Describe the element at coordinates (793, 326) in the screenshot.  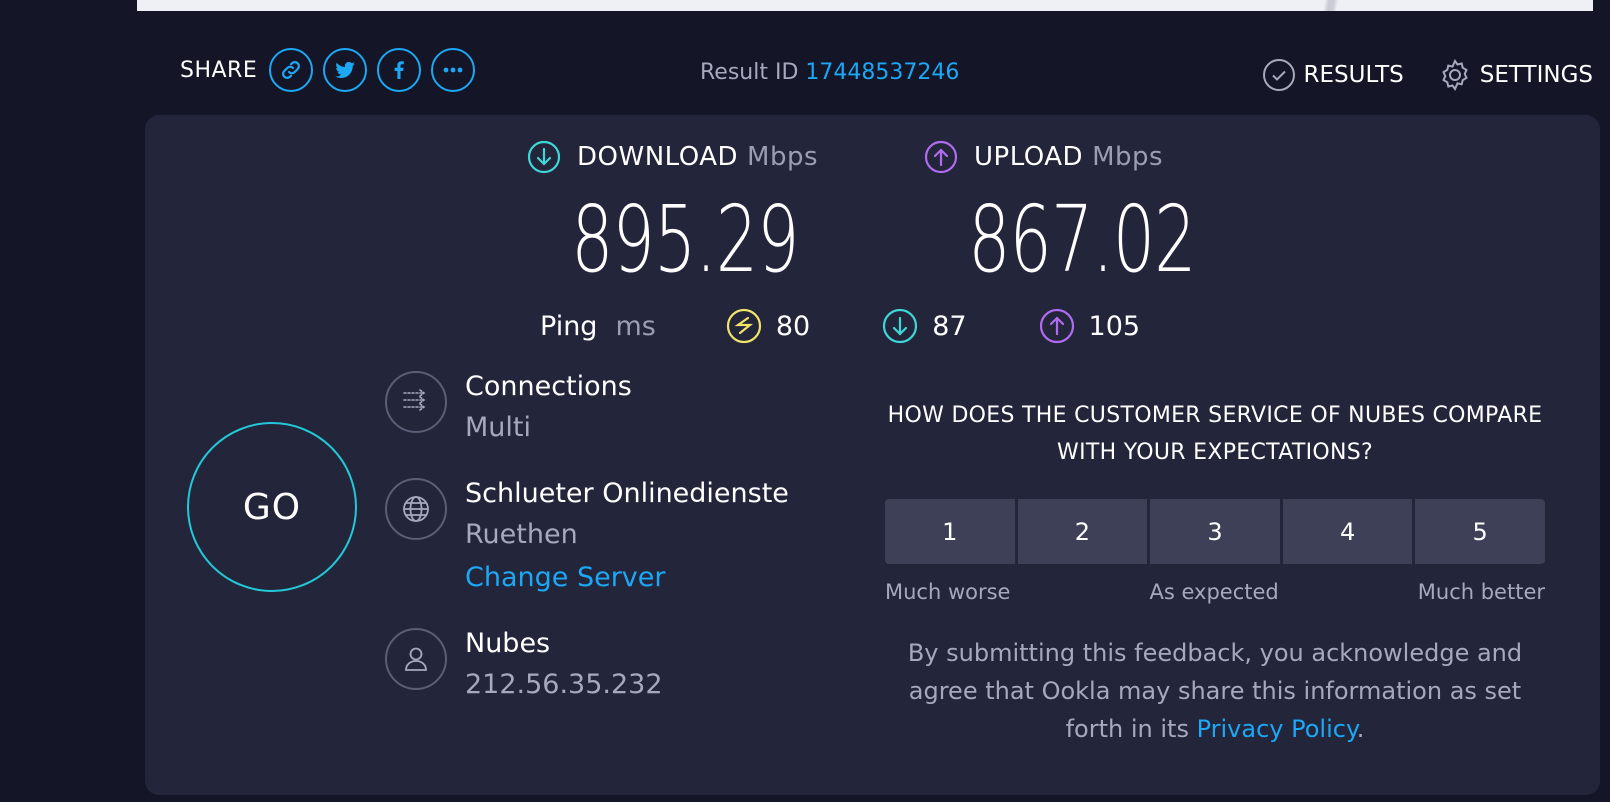
I see `ping-idle-value: 80` at that location.